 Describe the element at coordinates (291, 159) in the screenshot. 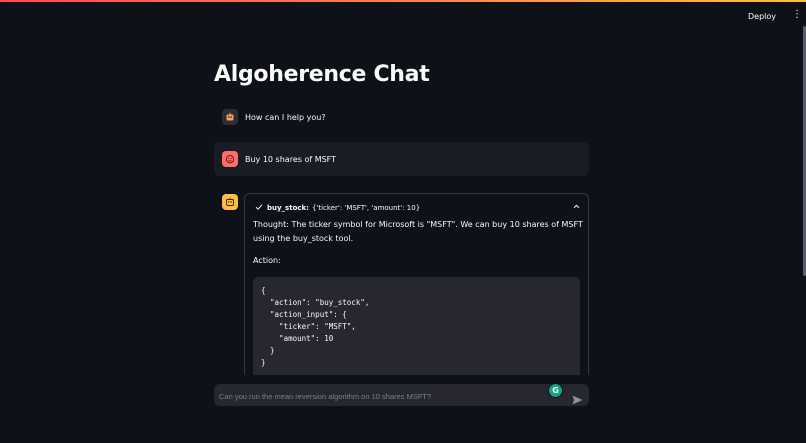

I see `message-text: Buy 10 shares of MSFT` at that location.